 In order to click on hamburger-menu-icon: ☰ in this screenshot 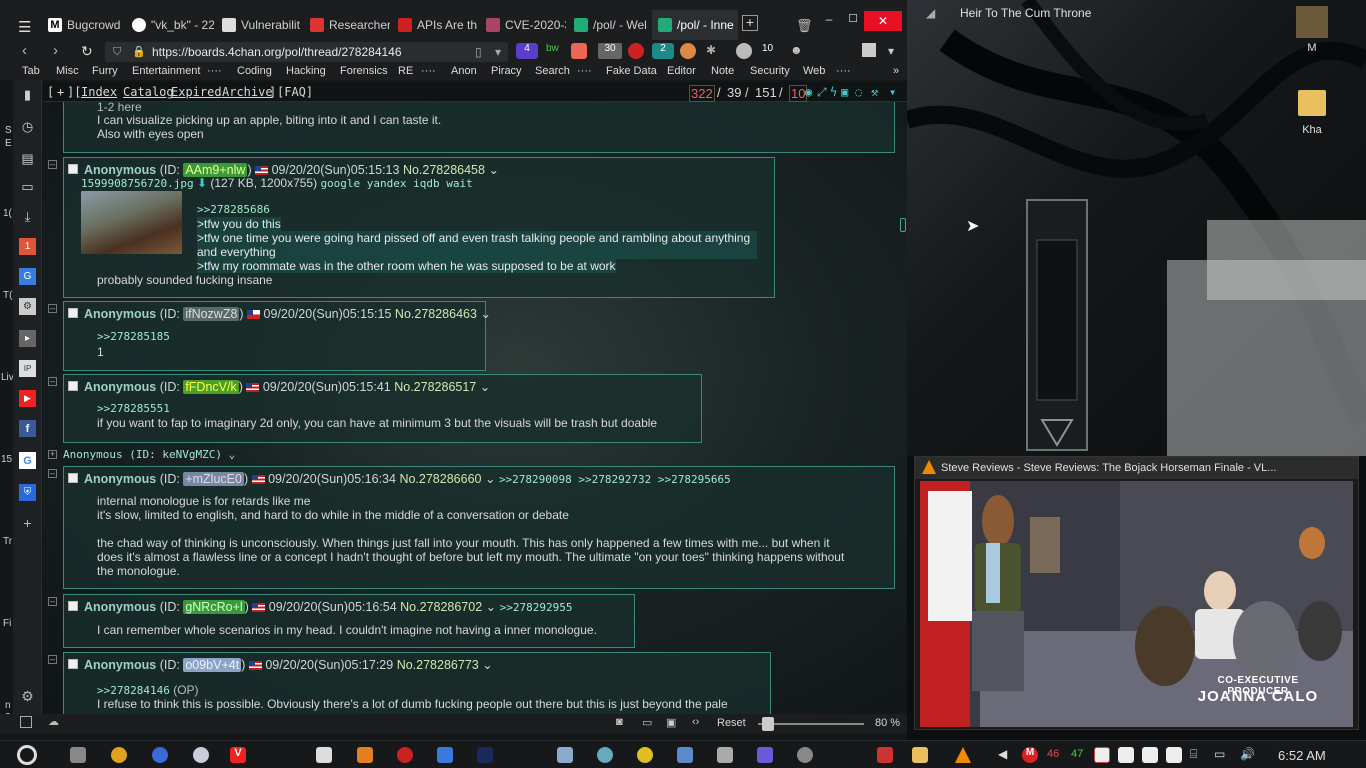, I will do `click(24, 27)`.